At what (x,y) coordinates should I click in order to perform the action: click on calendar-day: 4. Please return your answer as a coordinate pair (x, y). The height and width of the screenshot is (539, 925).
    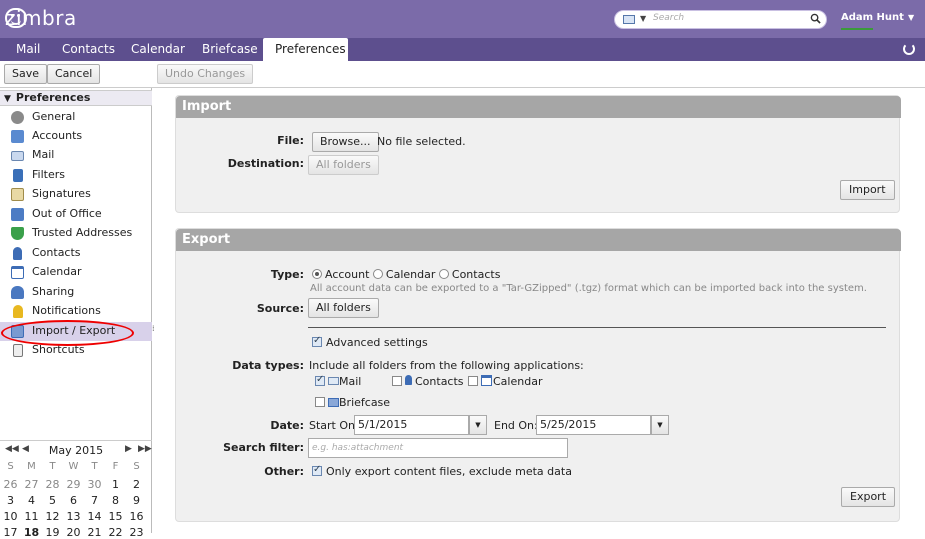
    Looking at the image, I should click on (31, 500).